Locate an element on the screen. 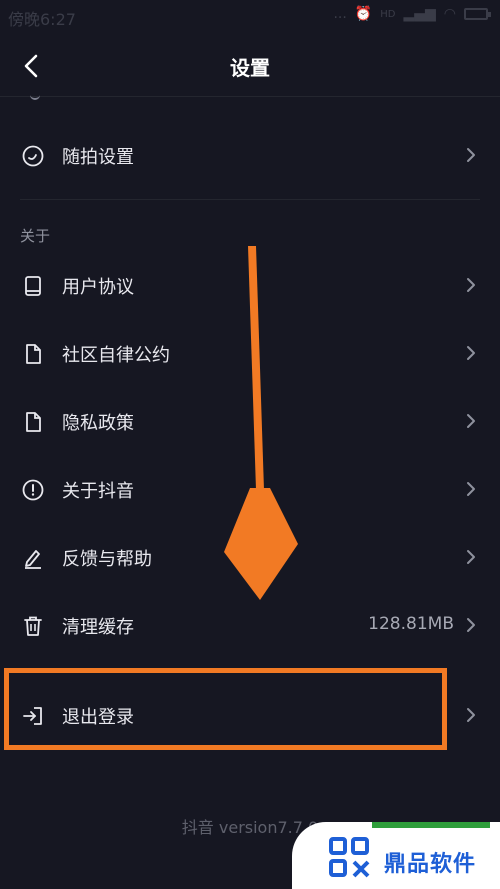 The width and height of the screenshot is (500, 889). settings-item-label: 反馈与帮助 is located at coordinates (107, 559).